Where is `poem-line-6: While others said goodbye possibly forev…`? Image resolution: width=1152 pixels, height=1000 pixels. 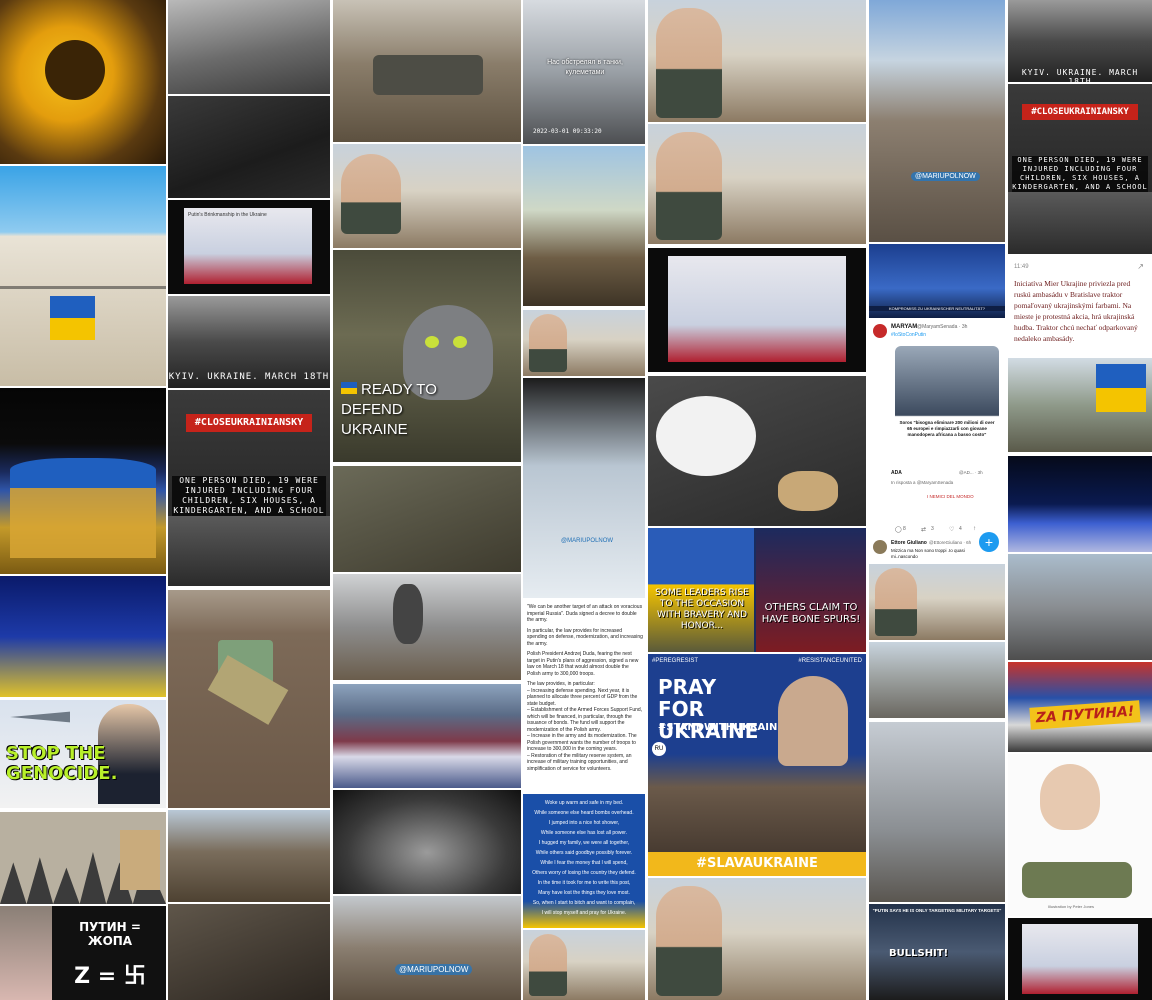 poem-line-6: While others said goodbye possibly forev… is located at coordinates (584, 853).